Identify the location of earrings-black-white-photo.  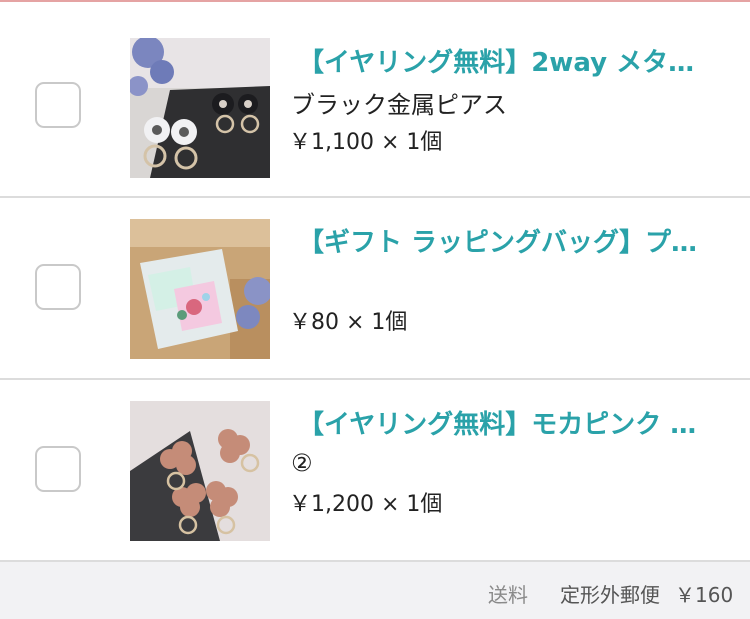
(200, 108).